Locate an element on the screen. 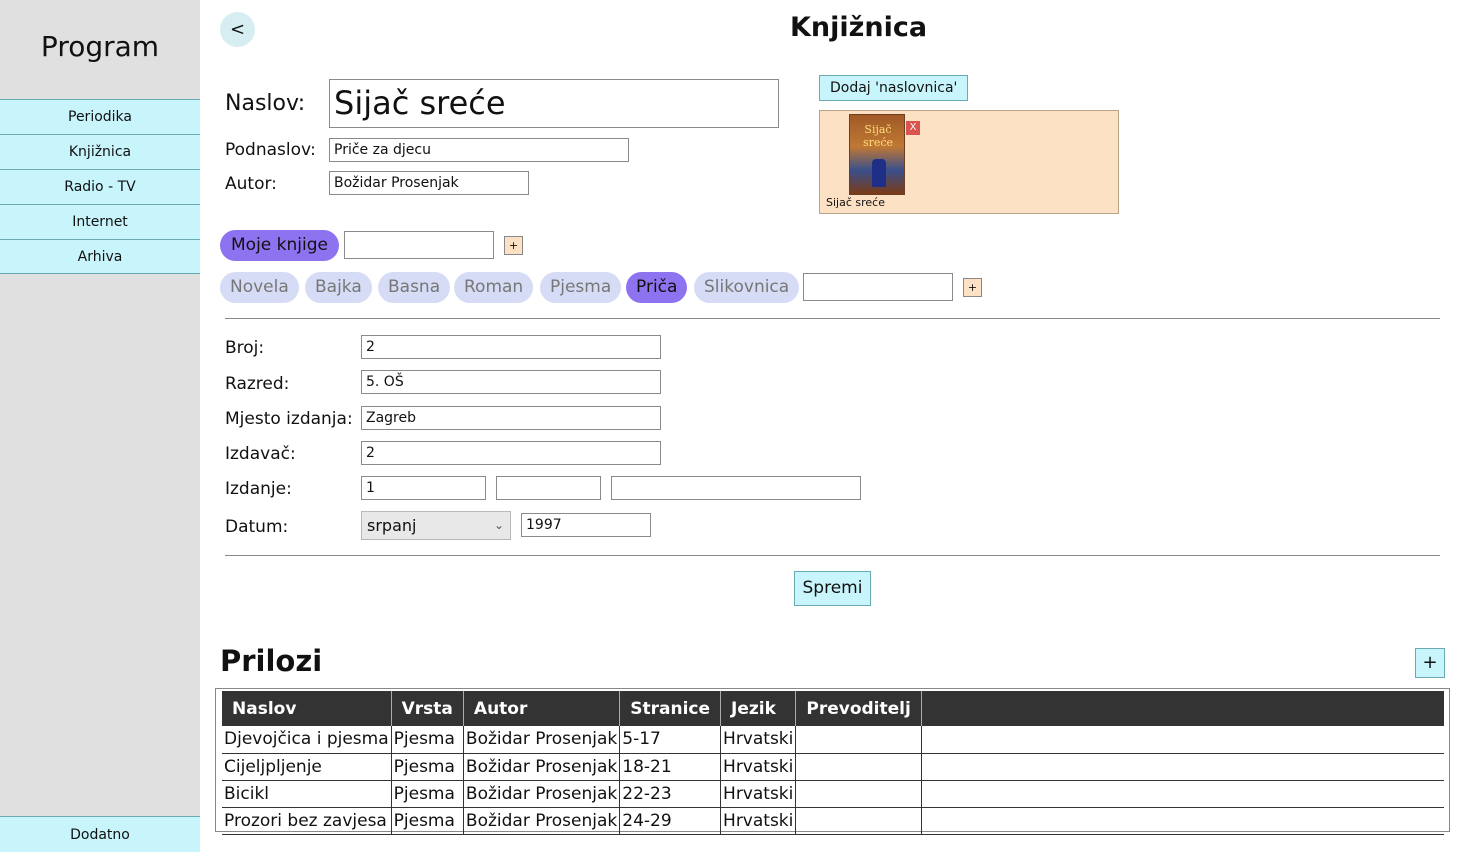  izdanje-label: Izdanje: is located at coordinates (258, 489).